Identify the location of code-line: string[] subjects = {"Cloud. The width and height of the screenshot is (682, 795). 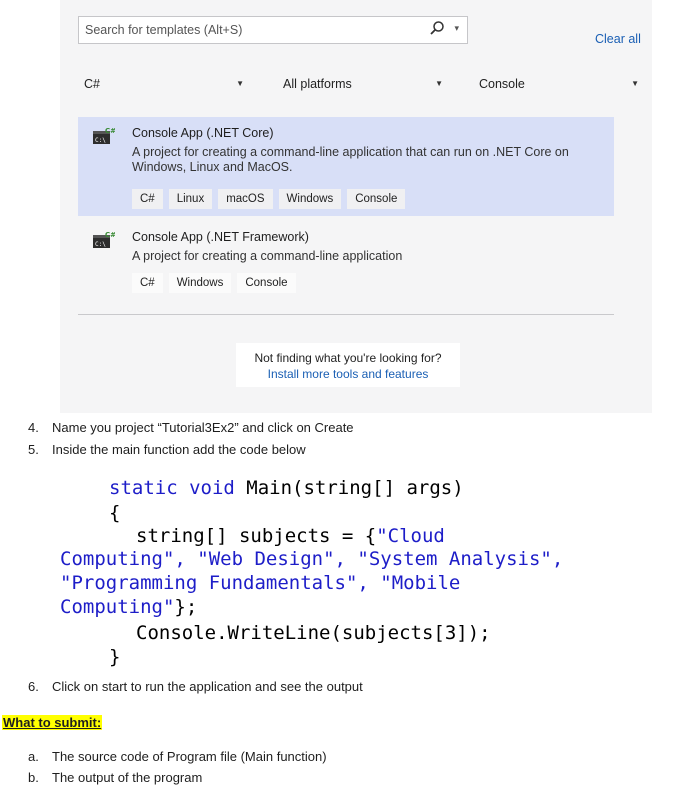
(290, 536).